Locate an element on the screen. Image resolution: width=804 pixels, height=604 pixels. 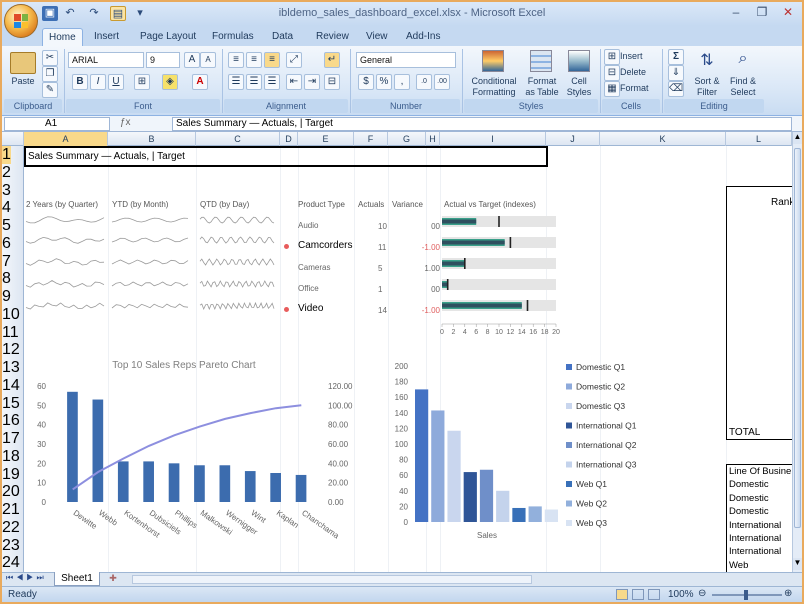
row-header: 5 is located at coordinates (6, 226).